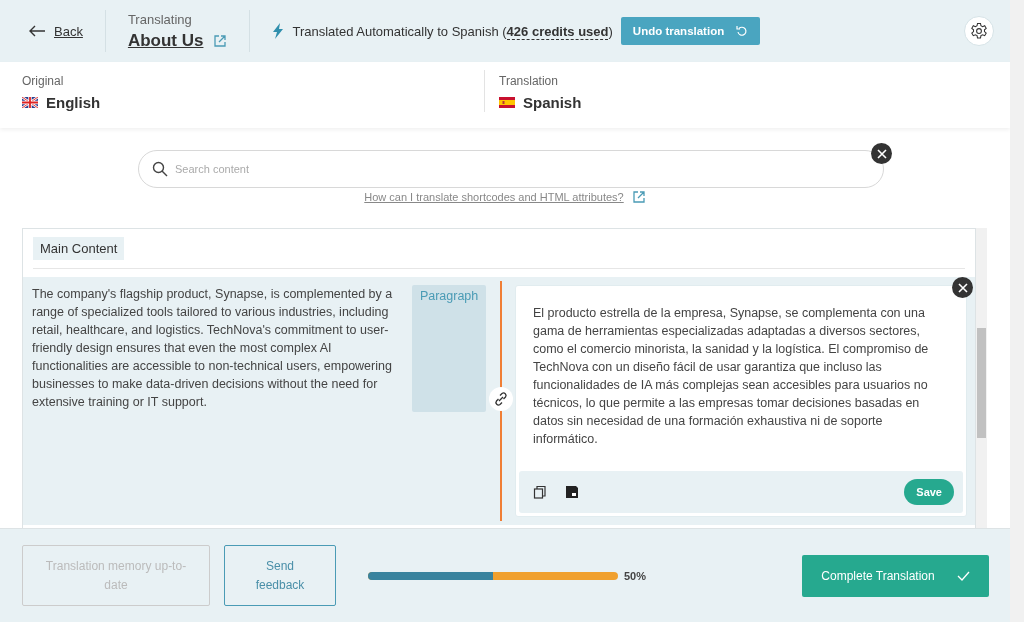  What do you see at coordinates (213, 348) in the screenshot?
I see `source-text: The company's flagship product, Synapse, is complemented by a range of specialized tools tailored to various industries, including retail, healthcare, and logistics. TechNova's commitment to user-friendly design ensures that even the most complex AI functionalities are accessible to non-technical users, empowering businesses to make data-driven decisions without the need for extensive training or IT support.` at bounding box center [213, 348].